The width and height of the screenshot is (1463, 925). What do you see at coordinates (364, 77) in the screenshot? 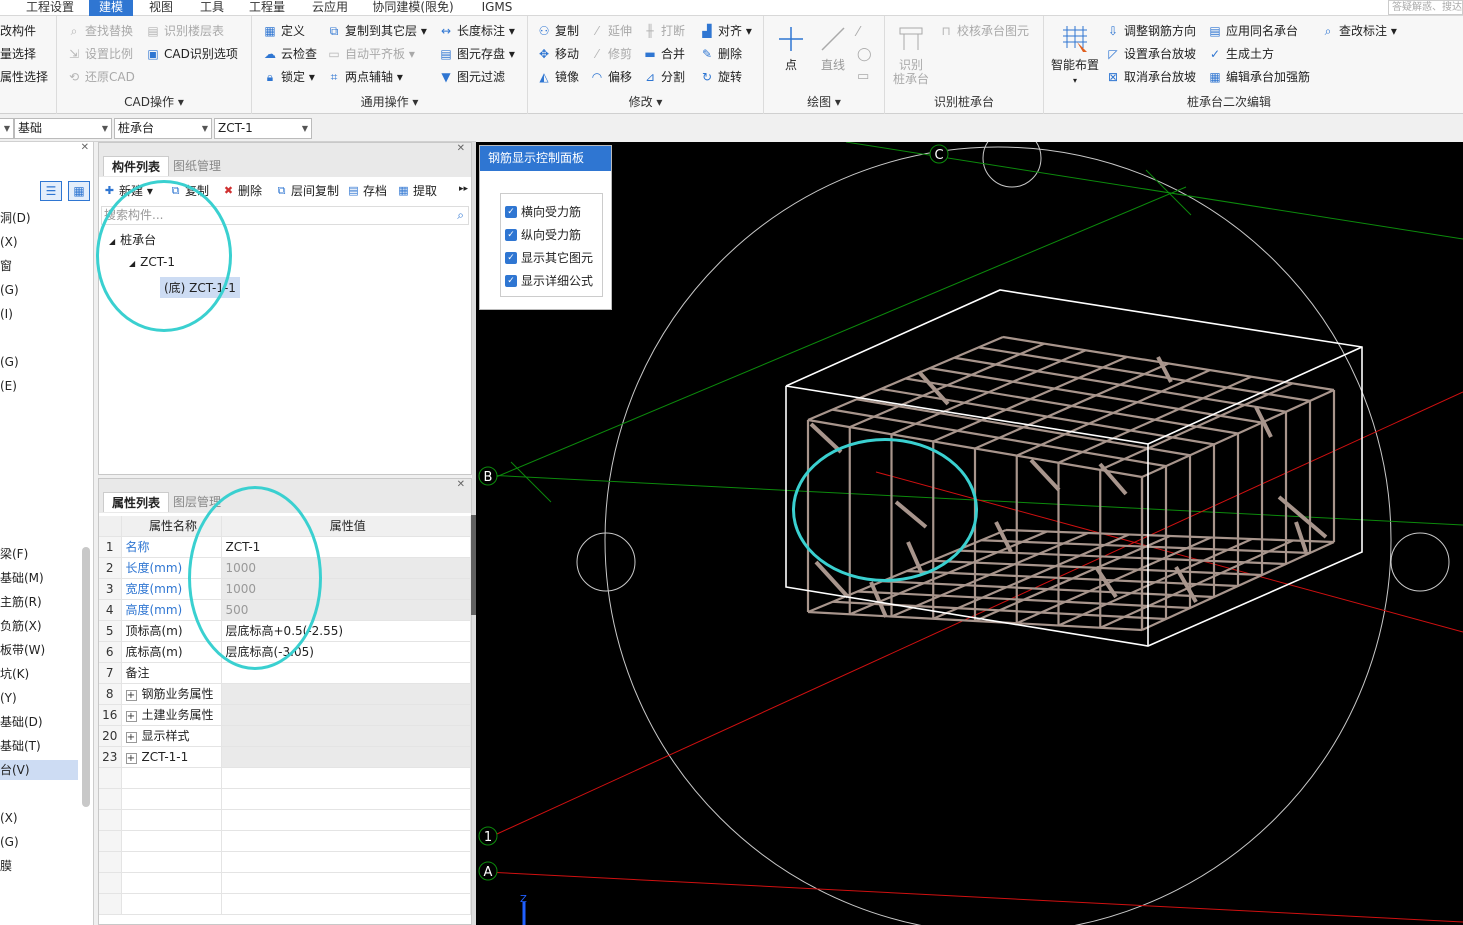
I see `two-point-axis-button: ⌗ 两点辅轴 ▾` at bounding box center [364, 77].